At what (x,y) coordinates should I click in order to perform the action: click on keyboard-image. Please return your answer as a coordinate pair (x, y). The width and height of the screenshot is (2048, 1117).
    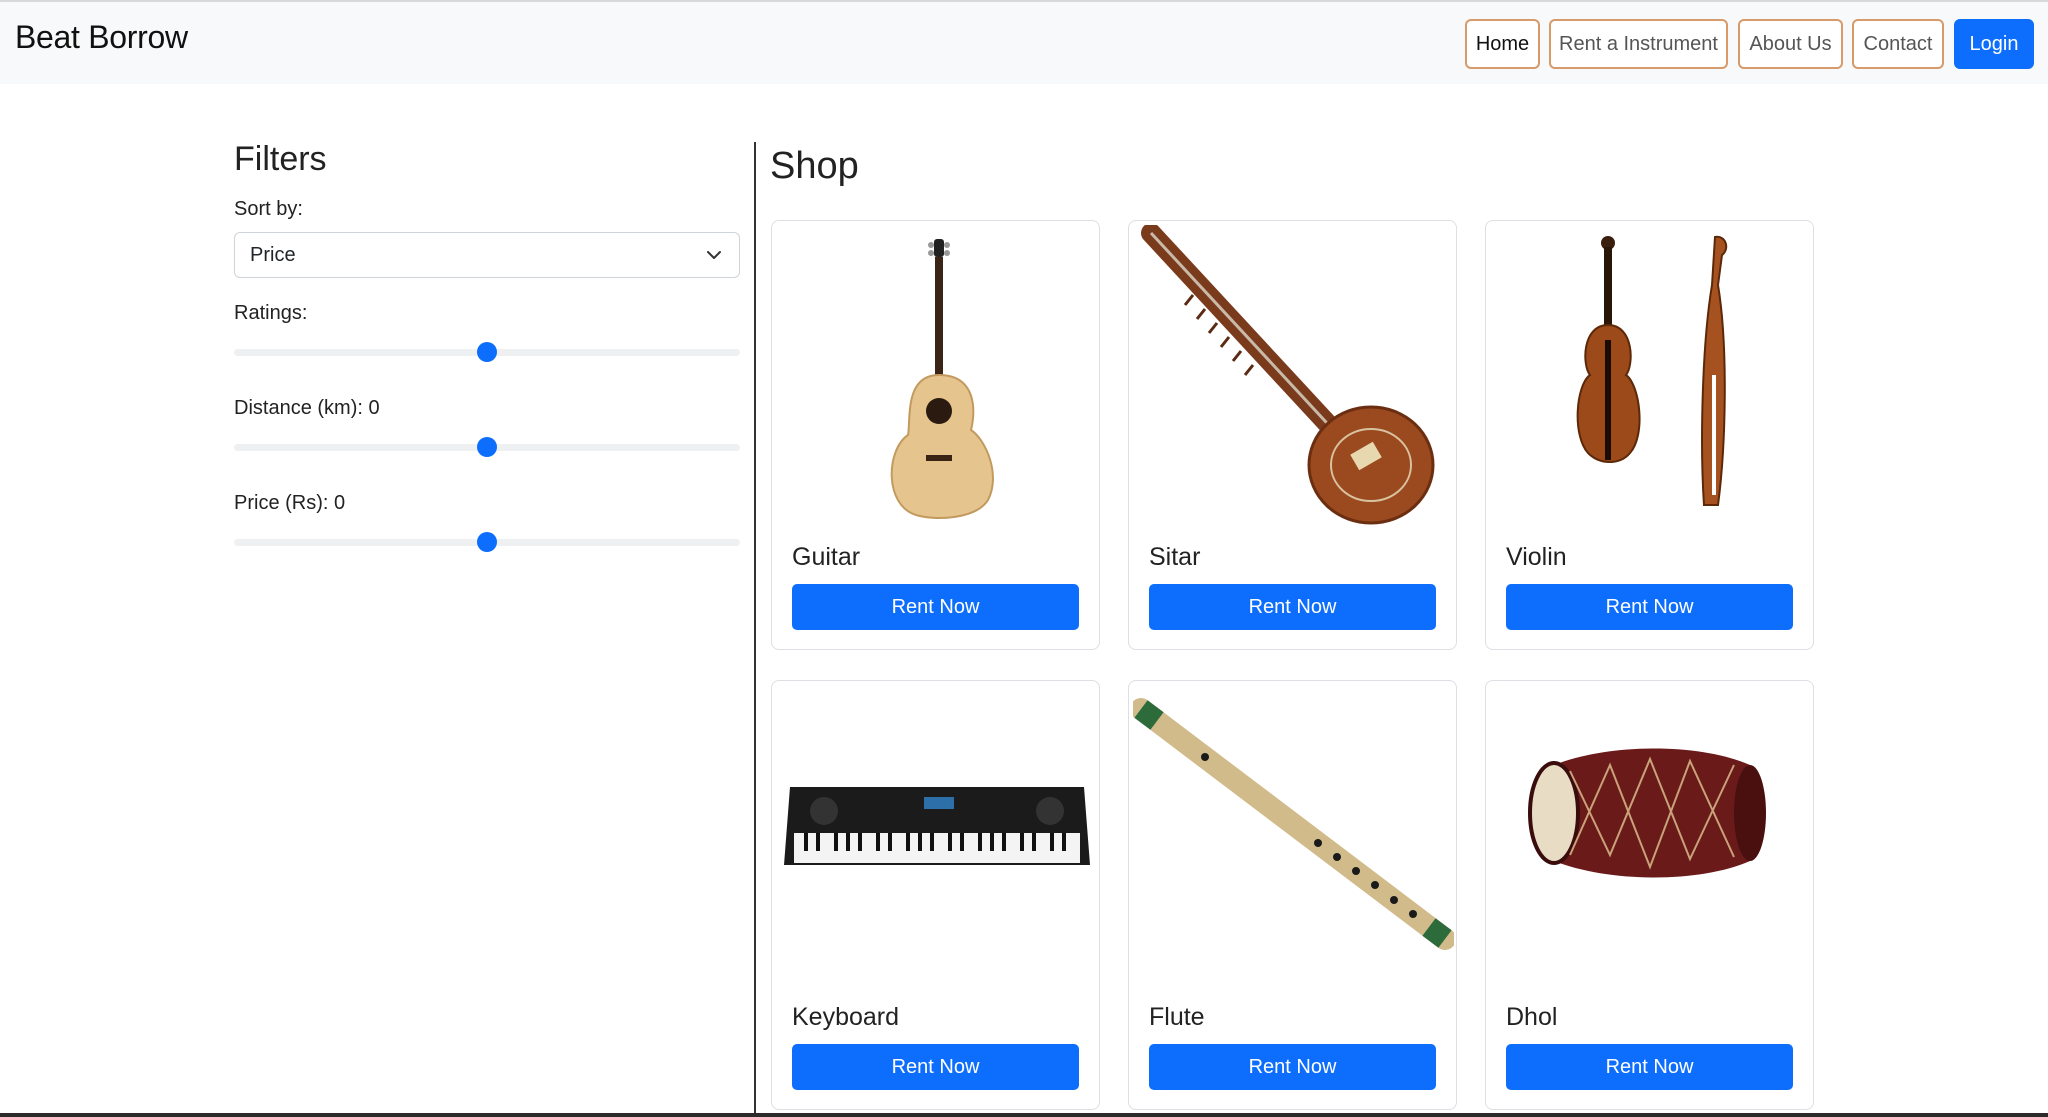
    Looking at the image, I should click on (937, 826).